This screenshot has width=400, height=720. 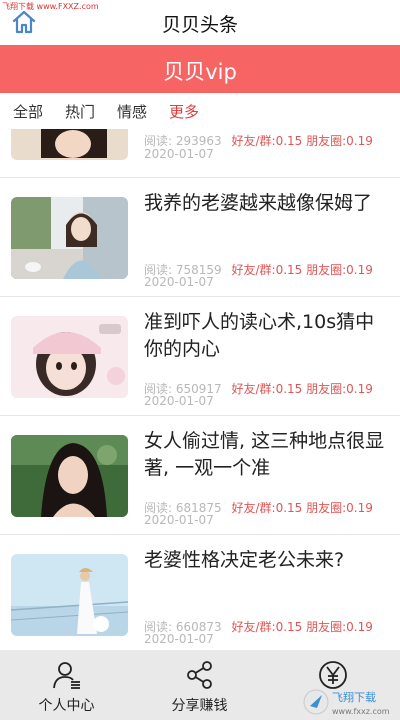 I want to click on article-title: 我养的老婆越来越像保姆了, so click(x=258, y=203).